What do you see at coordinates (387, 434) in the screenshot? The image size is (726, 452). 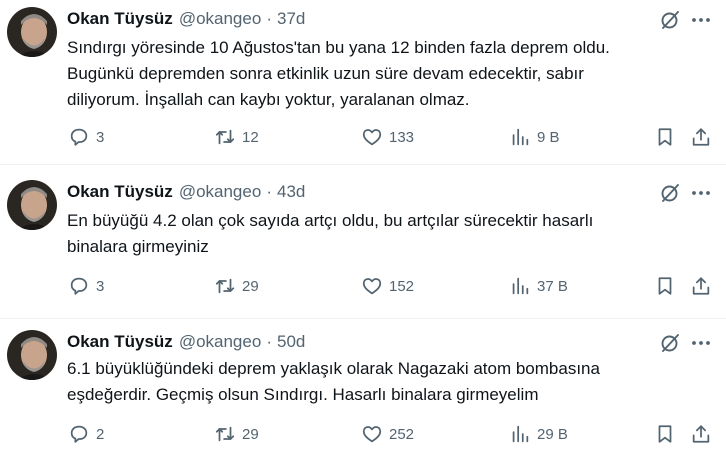 I see `like-button: 252` at bounding box center [387, 434].